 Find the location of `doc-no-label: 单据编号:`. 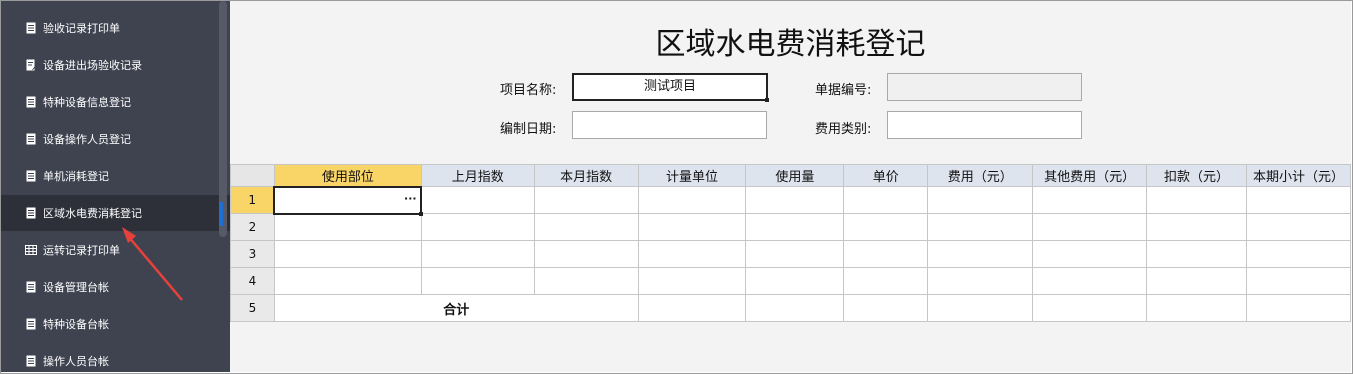

doc-no-label: 单据编号: is located at coordinates (843, 90).